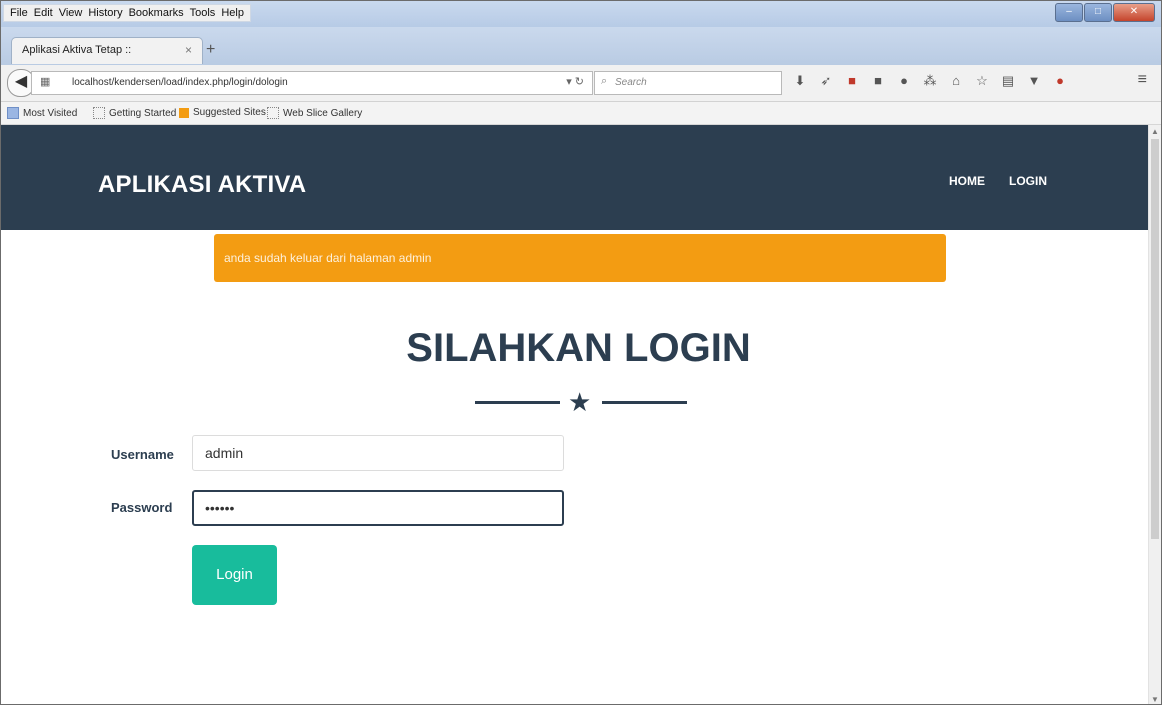 The image size is (1162, 705). What do you see at coordinates (604, 81) in the screenshot?
I see `search-icon: ⌕` at bounding box center [604, 81].